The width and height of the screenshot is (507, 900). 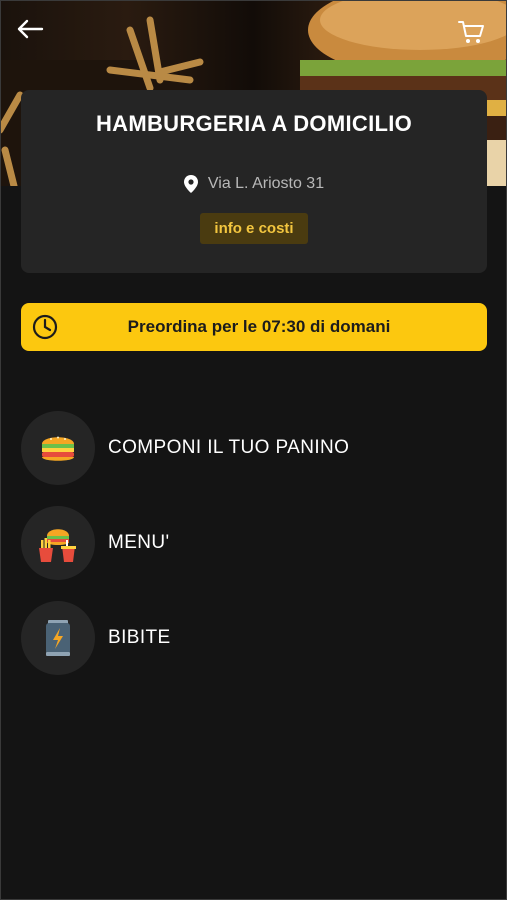 What do you see at coordinates (251, 638) in the screenshot?
I see `category-bibite: BIBITE` at bounding box center [251, 638].